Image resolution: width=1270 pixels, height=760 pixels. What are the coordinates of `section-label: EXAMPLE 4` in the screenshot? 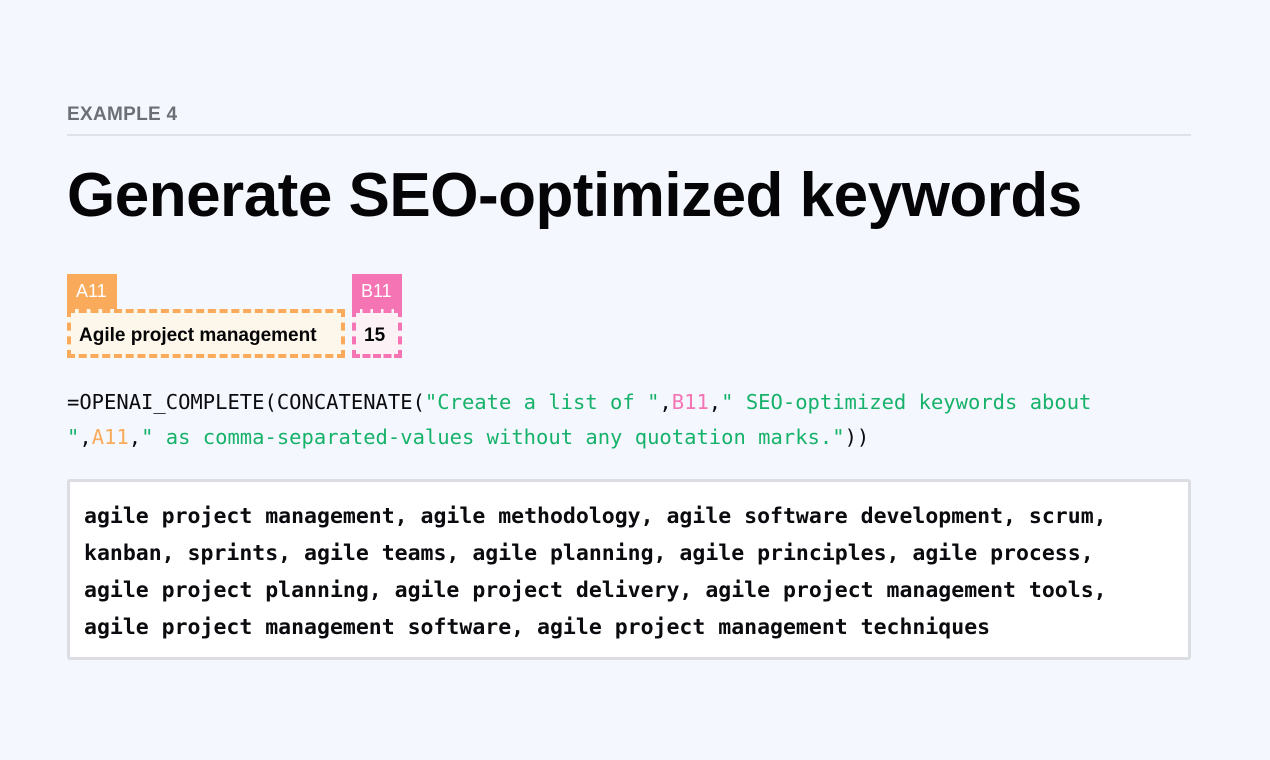 It's located at (122, 114).